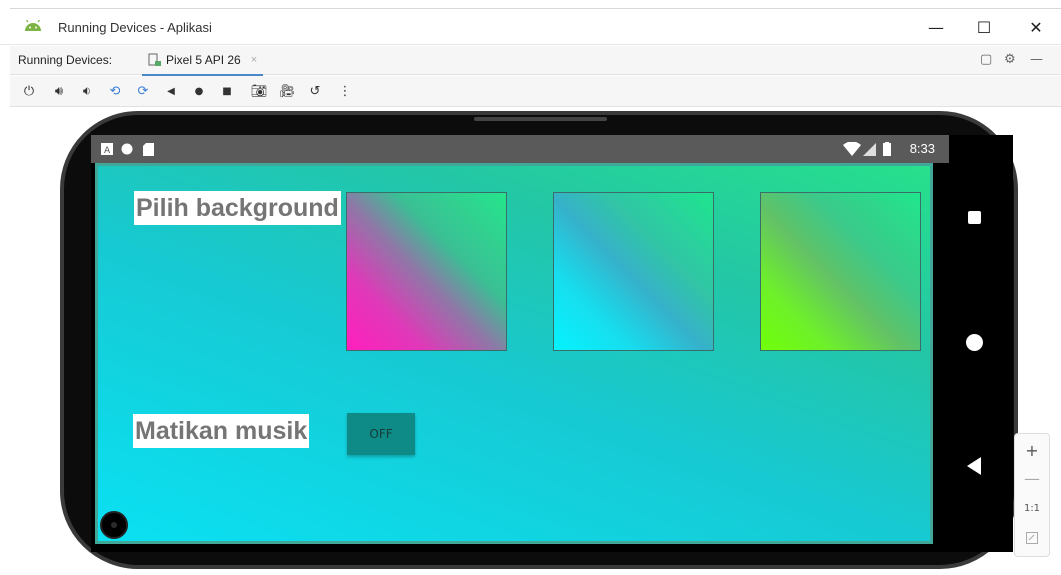 The image size is (1061, 575). I want to click on more-icon: ⋮, so click(345, 91).